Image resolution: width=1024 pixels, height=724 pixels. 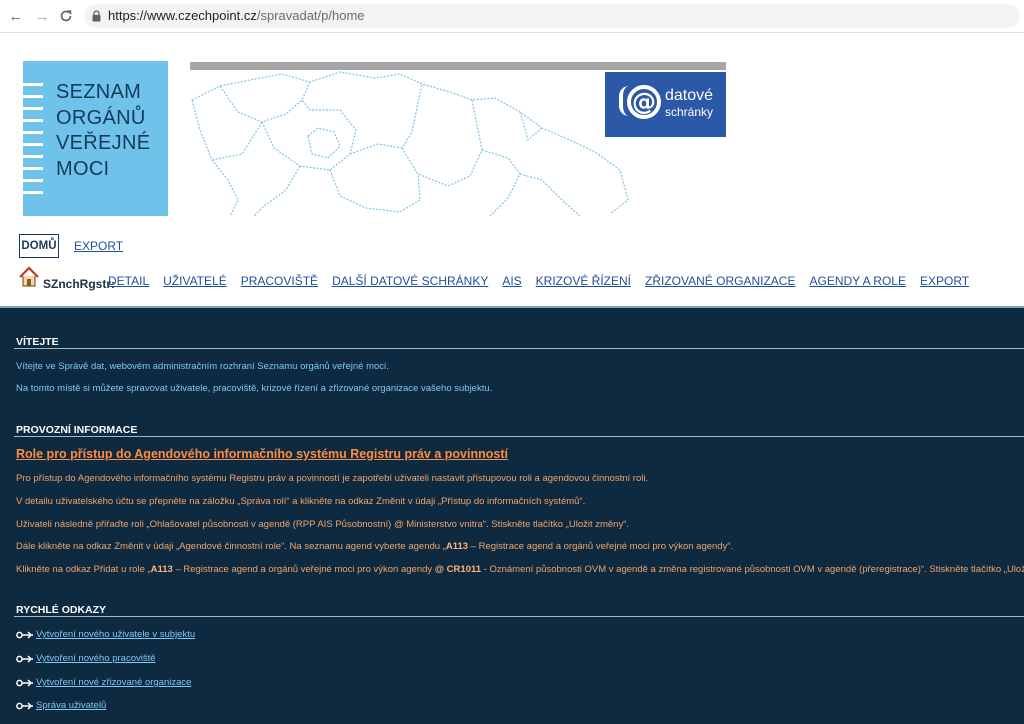 I want to click on quicklink-new-user: Vytvoření nového uživatele v subjektu, so click(x=105, y=634).